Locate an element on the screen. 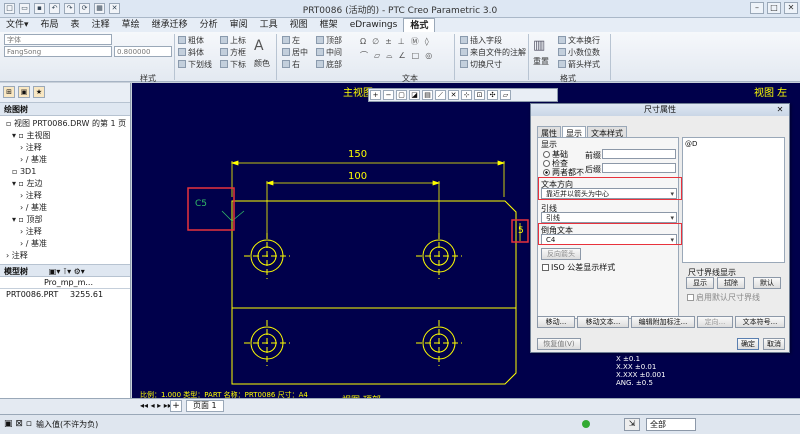 This screenshot has height=434, width=800. tree-item: ▾ ▫ 左边 is located at coordinates (65, 184).